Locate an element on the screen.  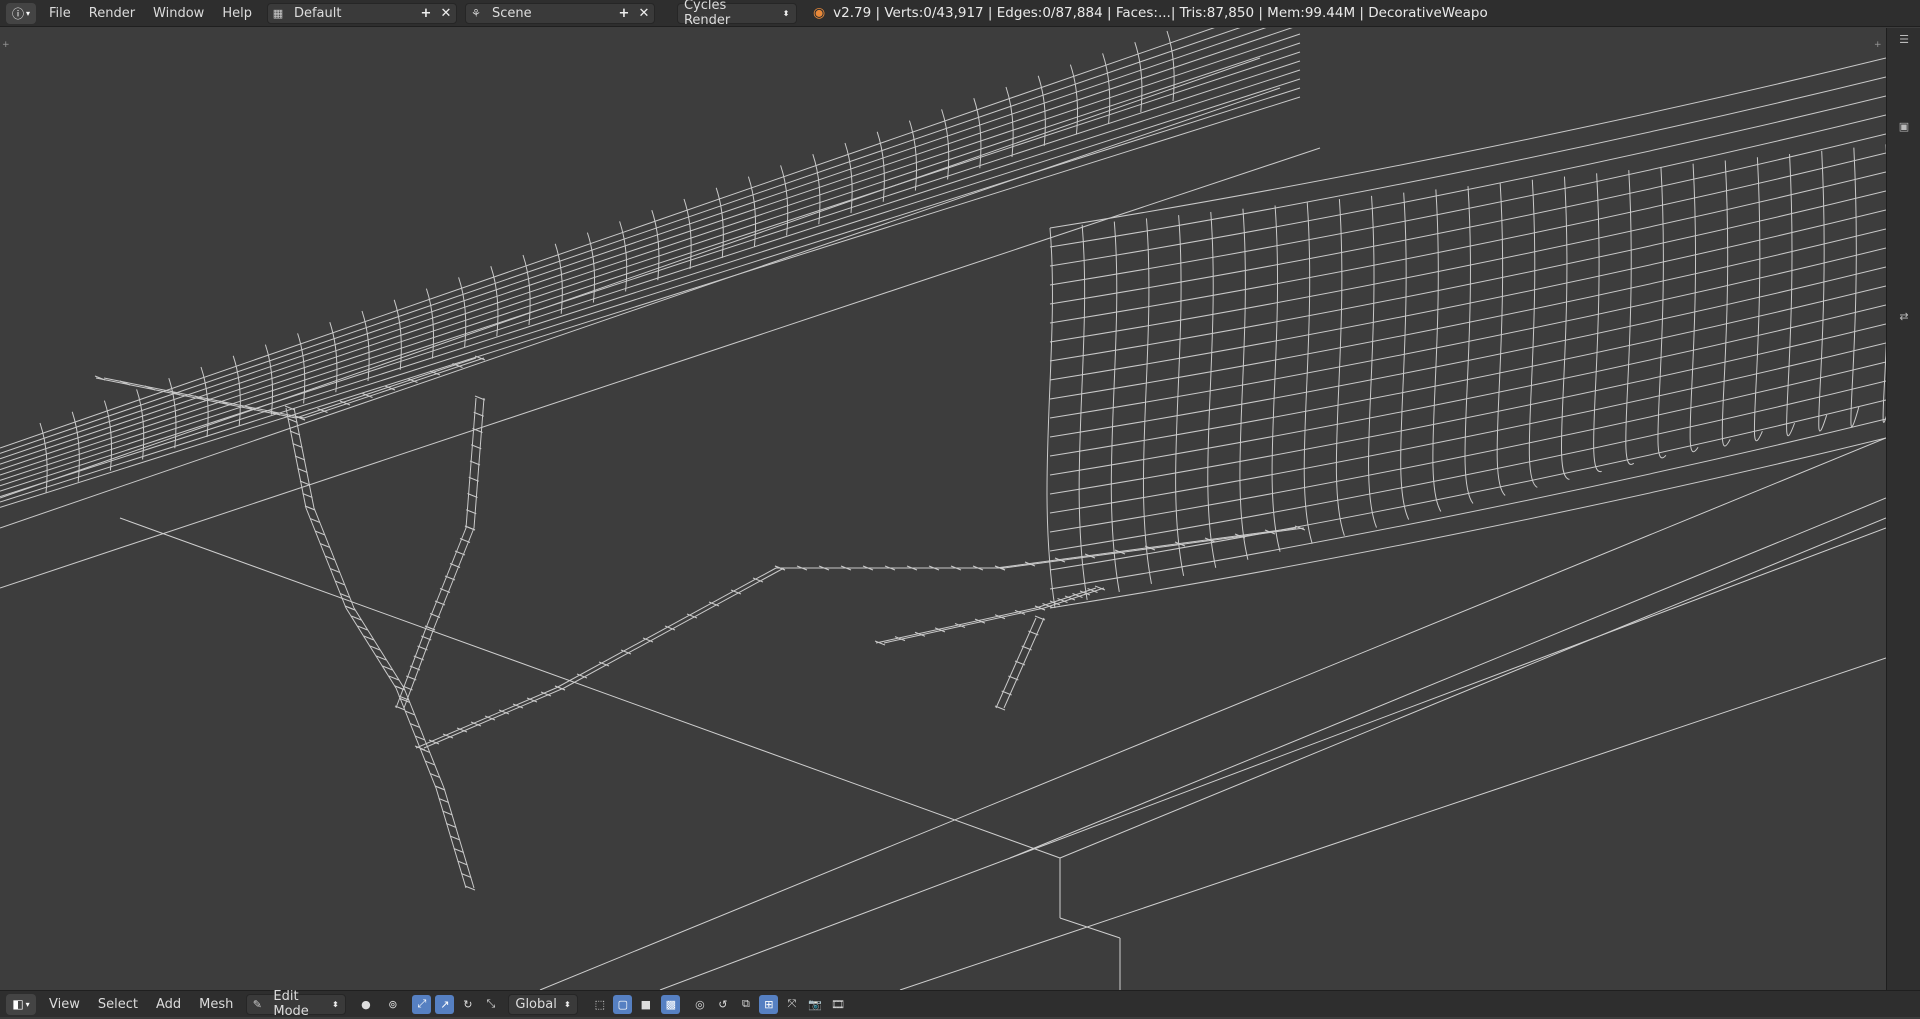
scene-selector: ⚘ Scene + ✕ is located at coordinates (559, 13).